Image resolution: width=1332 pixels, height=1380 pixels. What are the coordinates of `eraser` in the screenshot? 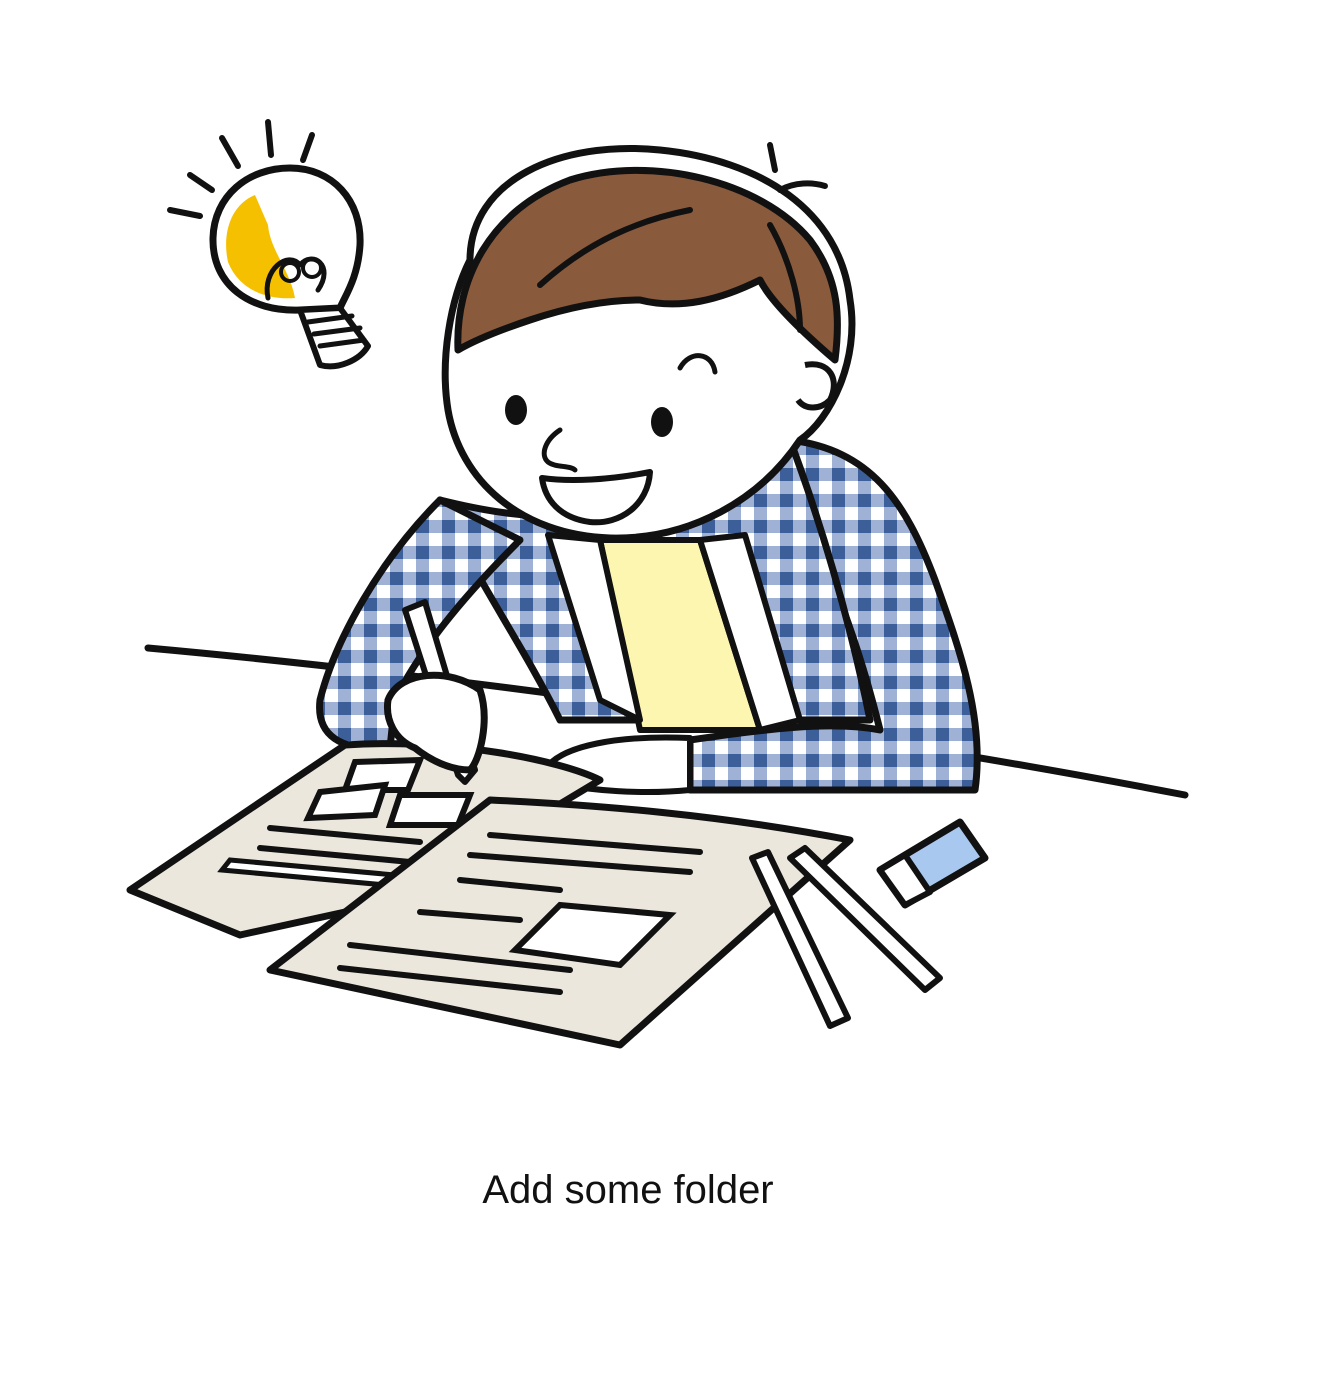 It's located at (932, 863).